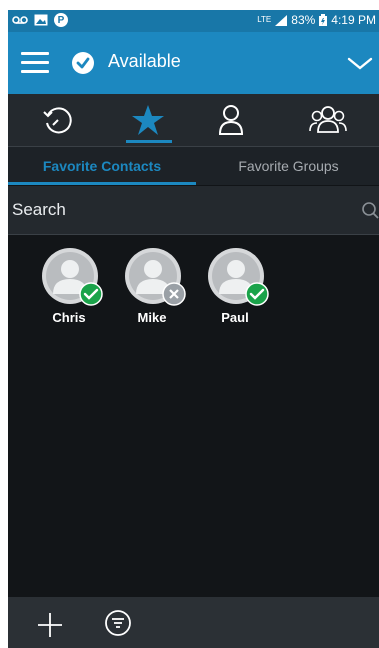  What do you see at coordinates (102, 183) in the screenshot?
I see `subtab-indicator` at bounding box center [102, 183].